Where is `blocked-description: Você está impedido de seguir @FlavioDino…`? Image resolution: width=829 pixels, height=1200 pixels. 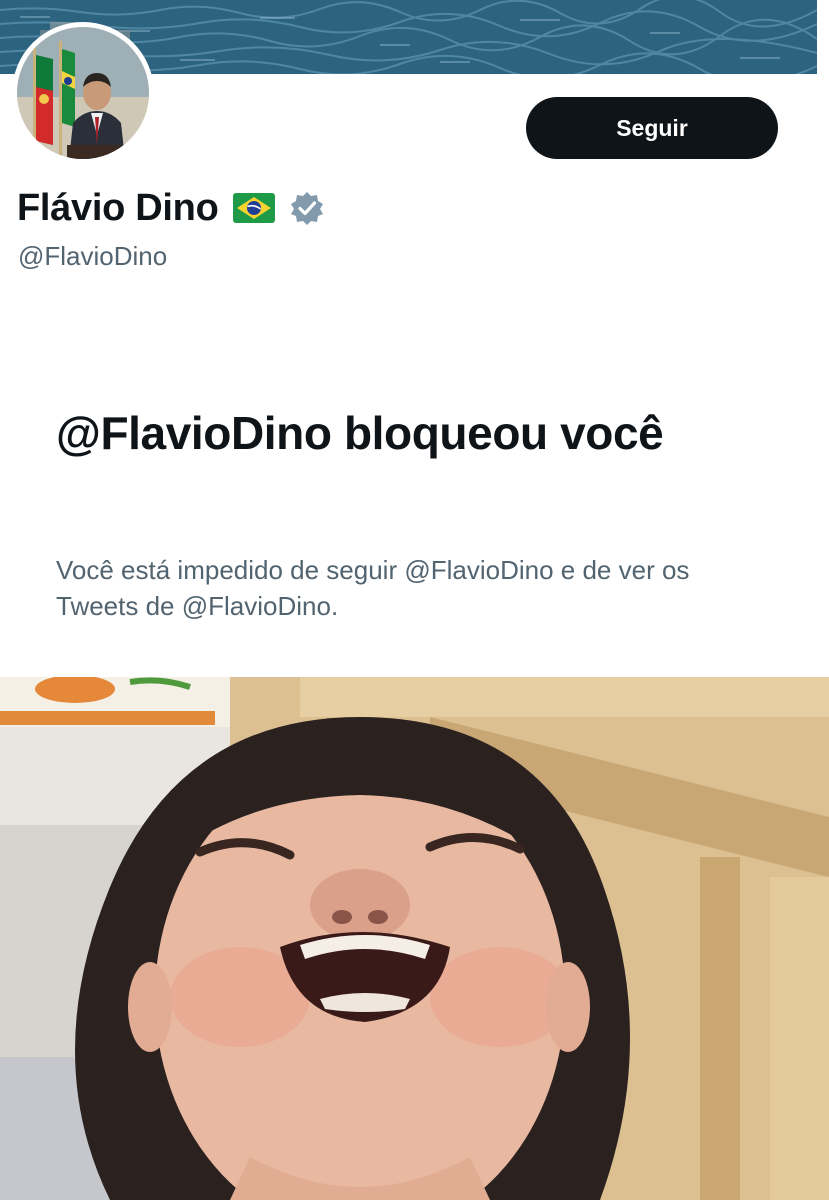
blocked-description: Você está impedido de seguir @FlavioDino… is located at coordinates (373, 588).